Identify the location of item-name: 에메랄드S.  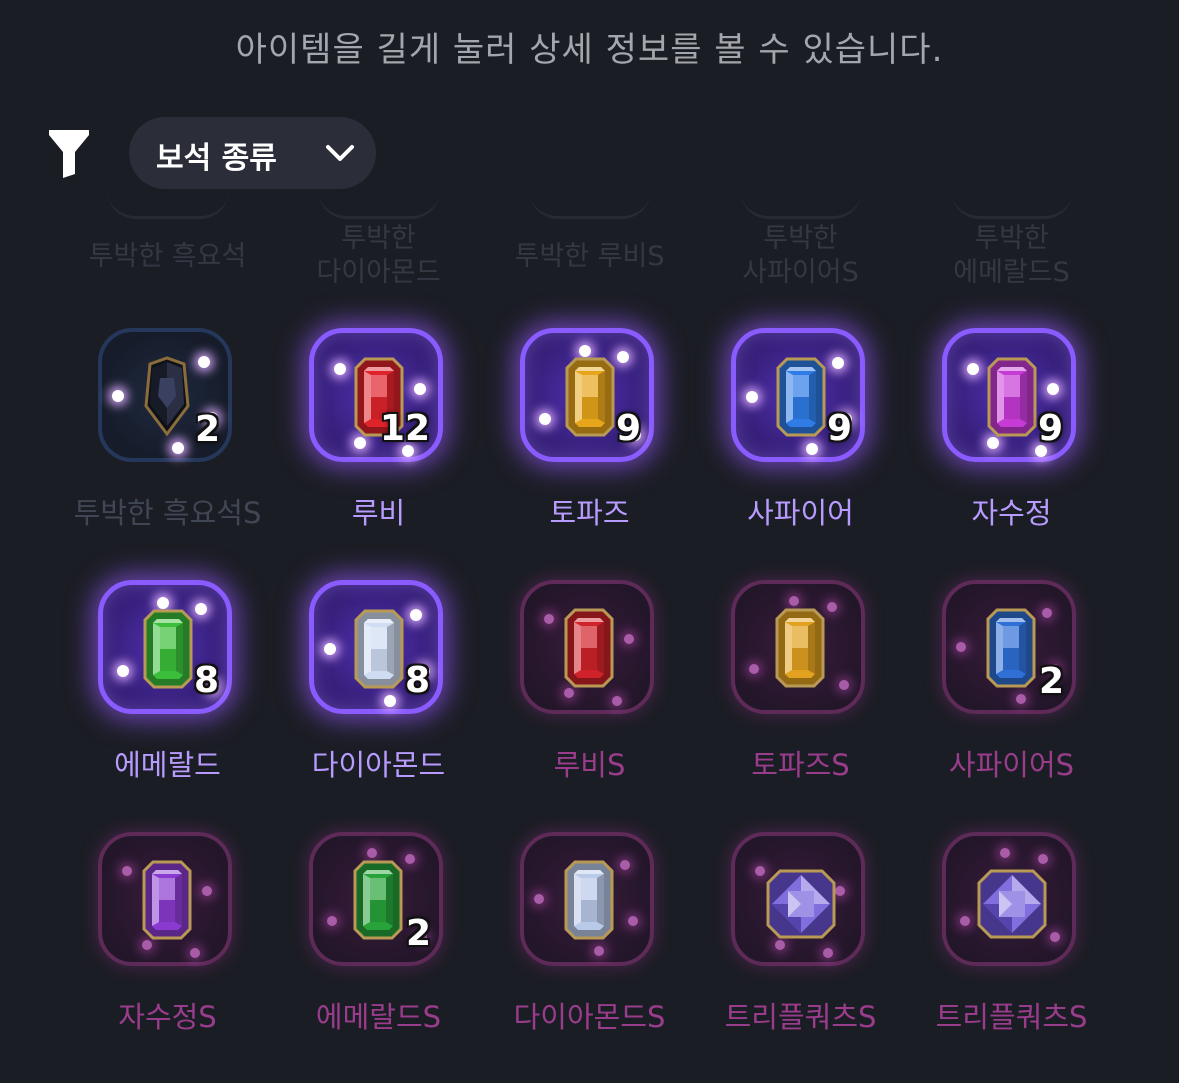
(378, 1017).